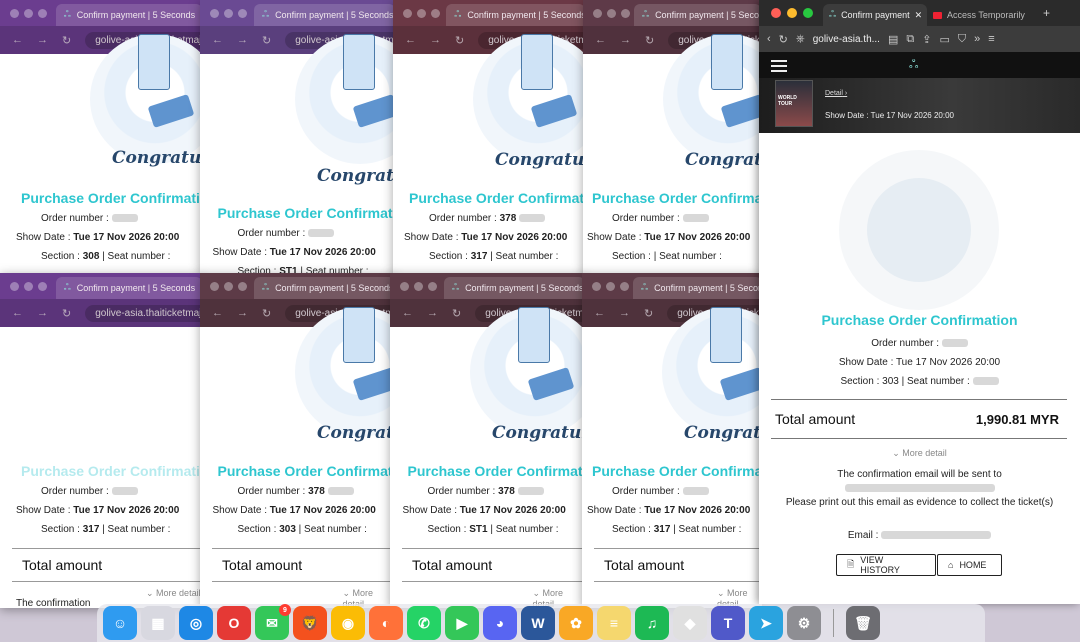  I want to click on menu-icon: ≡, so click(991, 39).